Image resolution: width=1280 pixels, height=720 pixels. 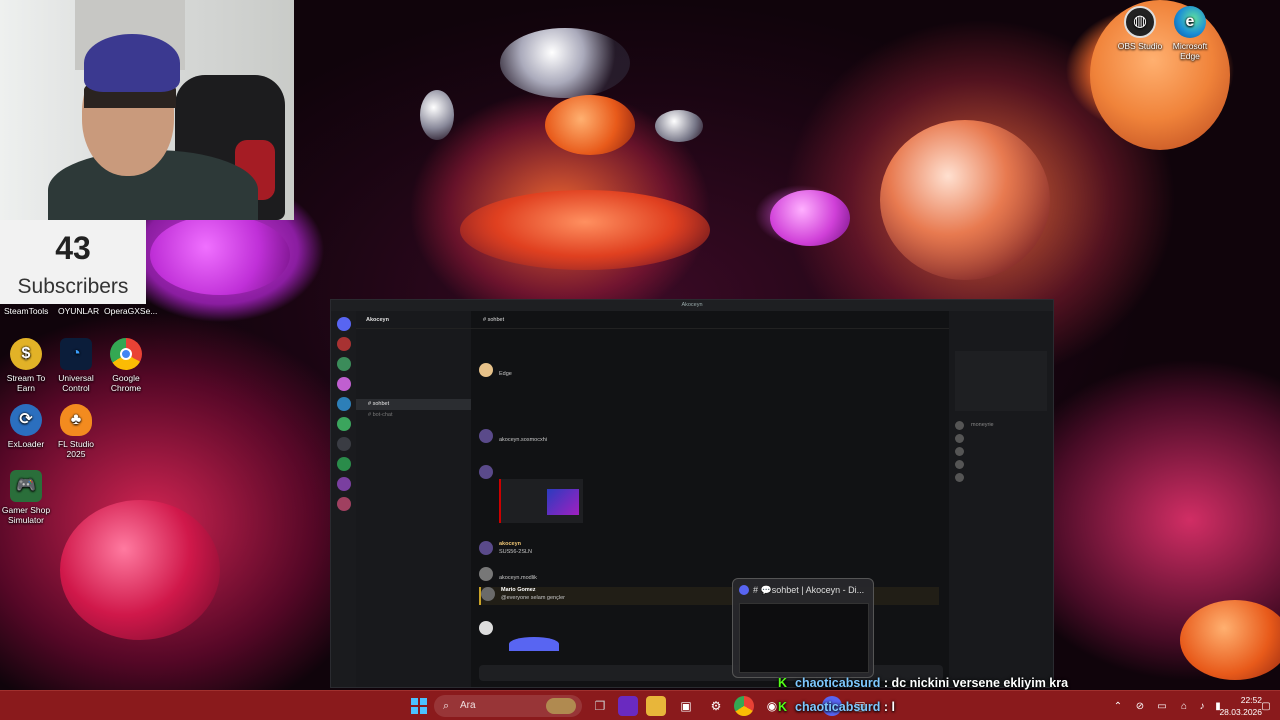 What do you see at coordinates (413, 499) in the screenshot?
I see `discord-channel-list: Akoceyn # sohbet # bot-chat` at bounding box center [413, 499].